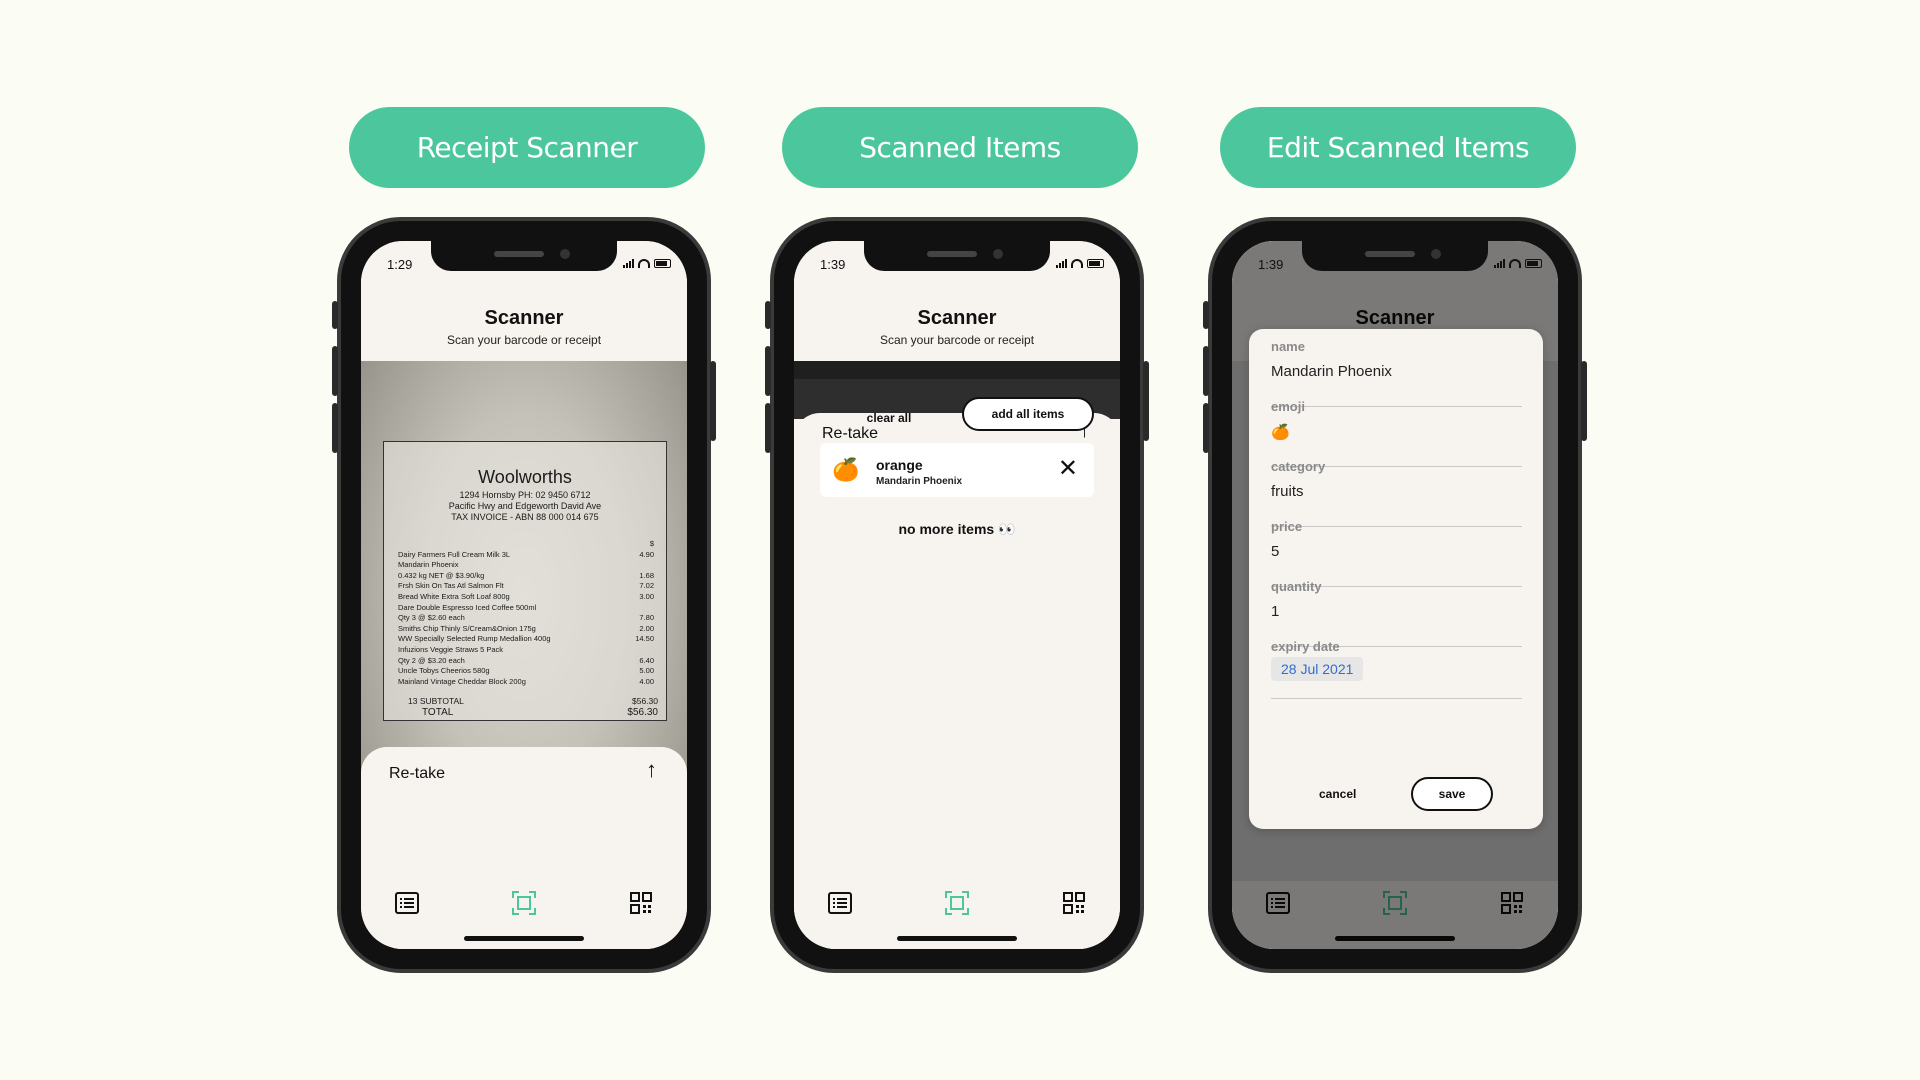 The height and width of the screenshot is (1080, 1920). What do you see at coordinates (642, 712) in the screenshot?
I see `total-value: $56.30` at bounding box center [642, 712].